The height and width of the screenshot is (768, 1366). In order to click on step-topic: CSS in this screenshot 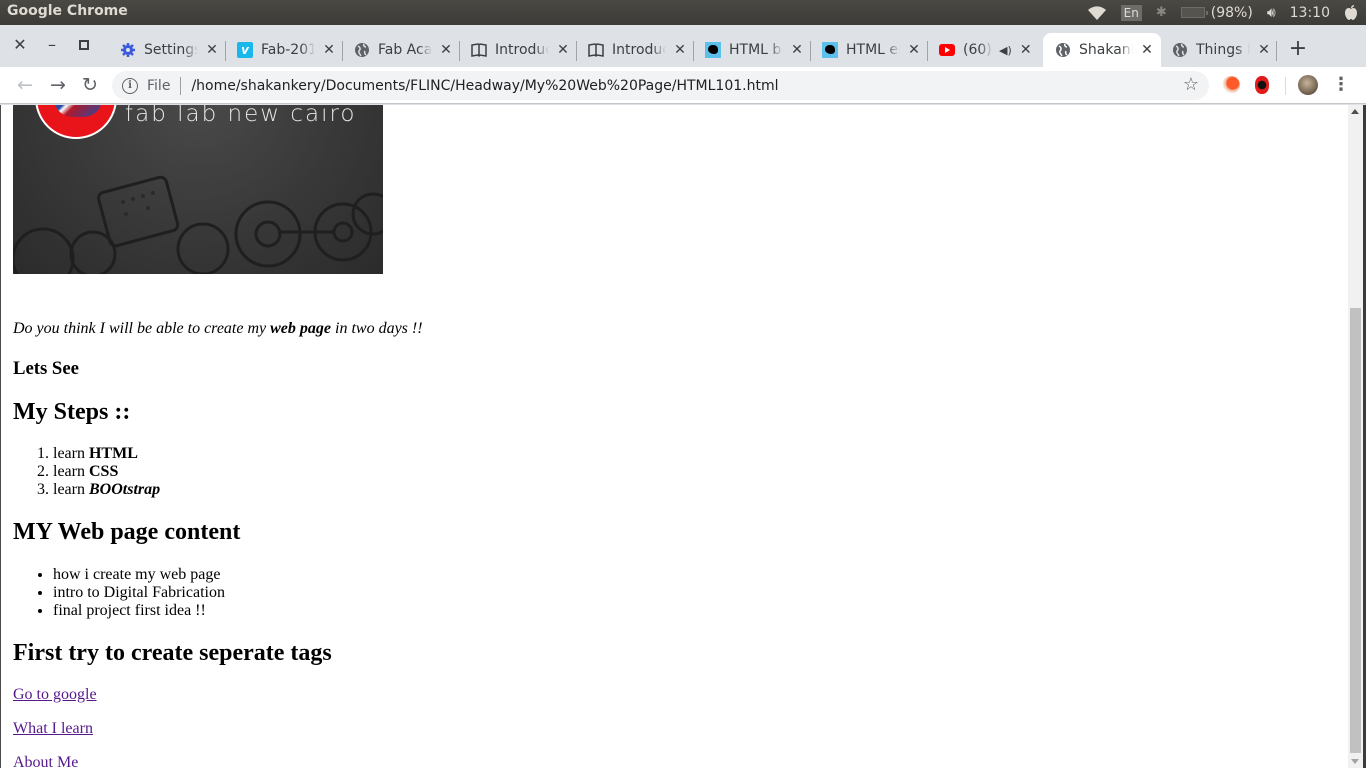, I will do `click(103, 471)`.